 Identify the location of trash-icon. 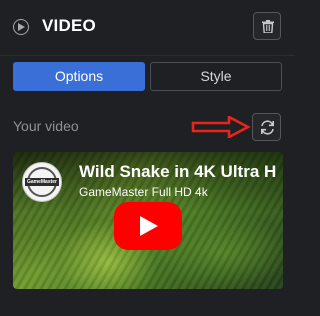
(268, 26).